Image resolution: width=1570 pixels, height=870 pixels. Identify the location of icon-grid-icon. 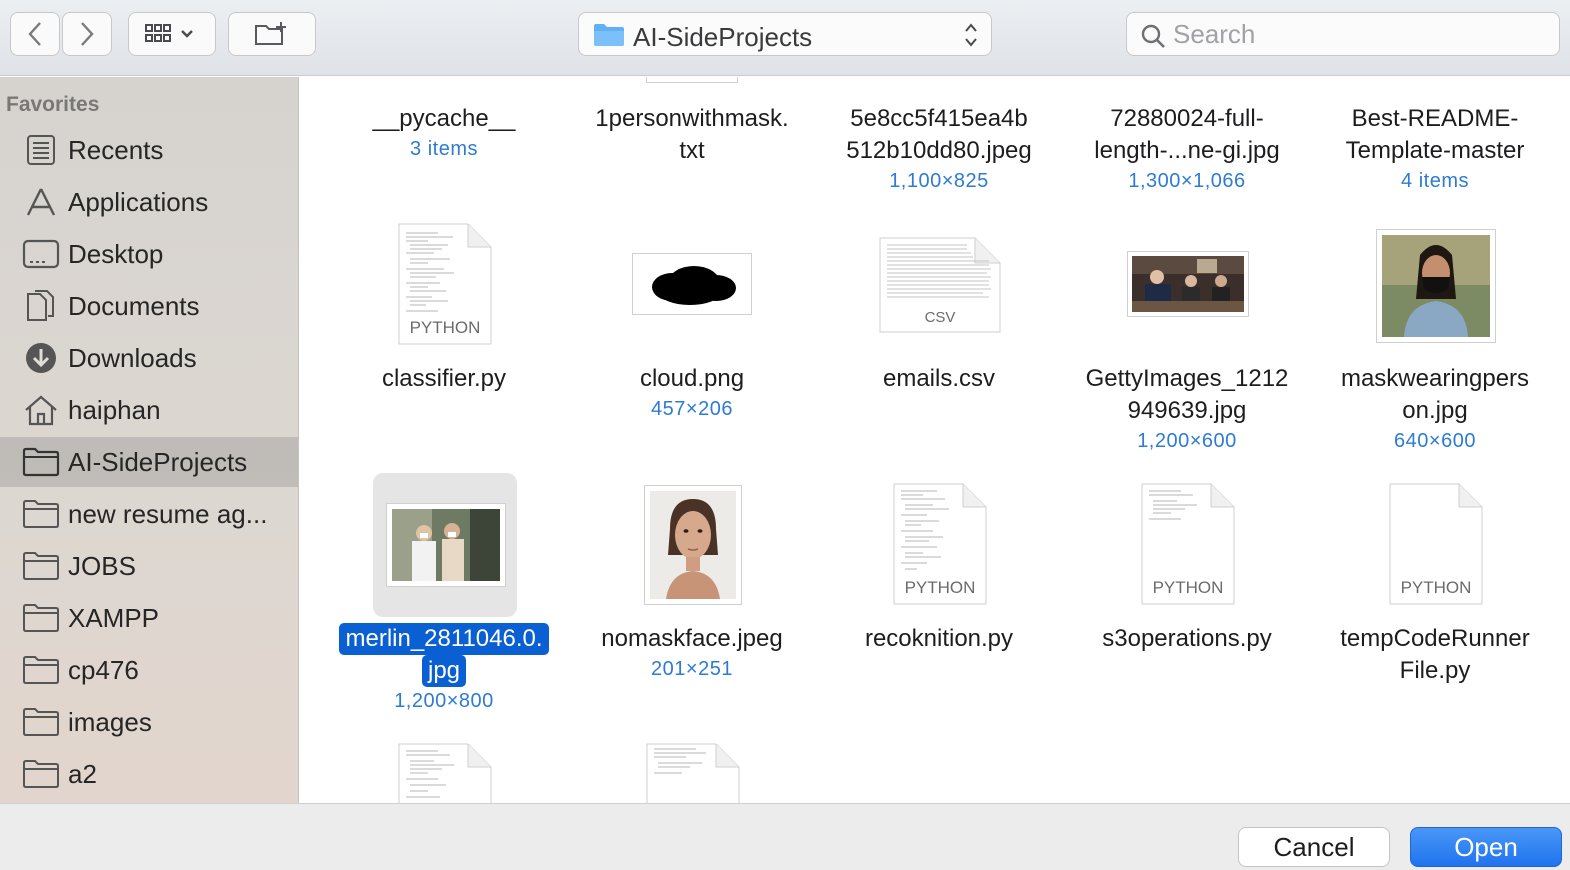
(169, 33).